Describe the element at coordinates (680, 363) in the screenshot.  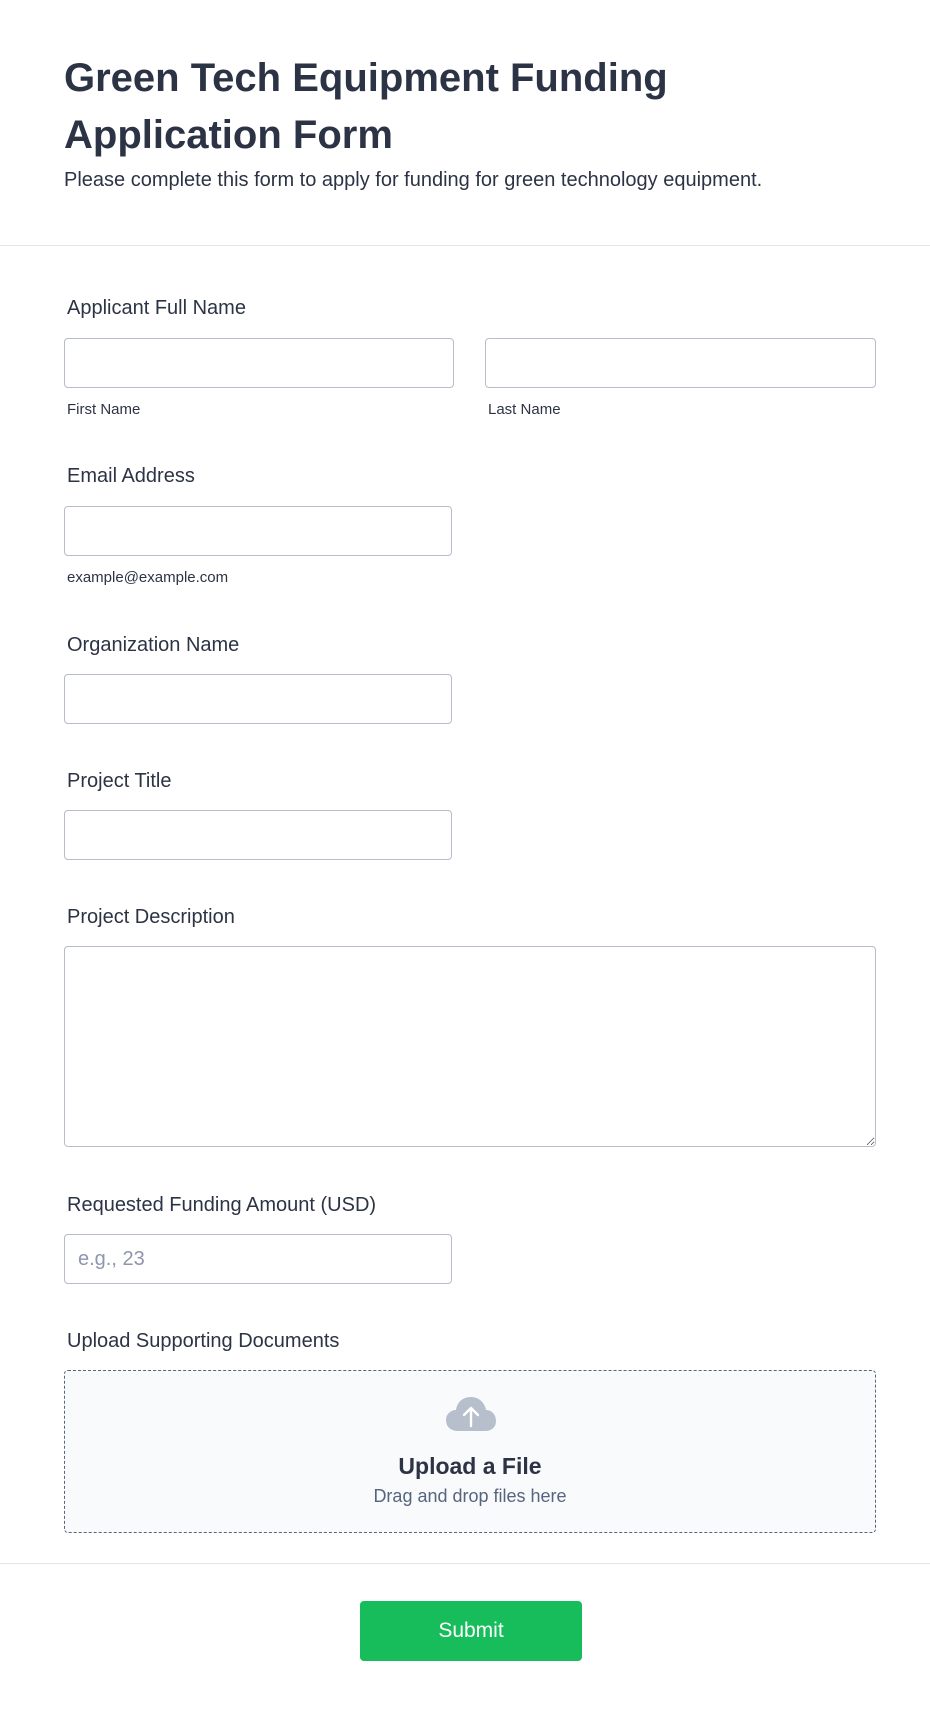
I see `last-name-input` at that location.